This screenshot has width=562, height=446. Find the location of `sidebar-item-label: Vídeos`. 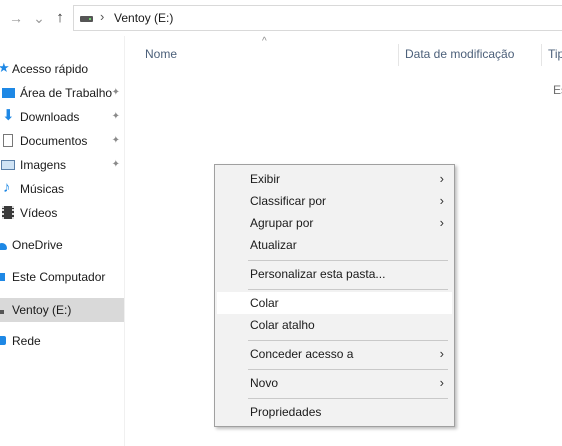

sidebar-item-label: Vídeos is located at coordinates (39, 213).